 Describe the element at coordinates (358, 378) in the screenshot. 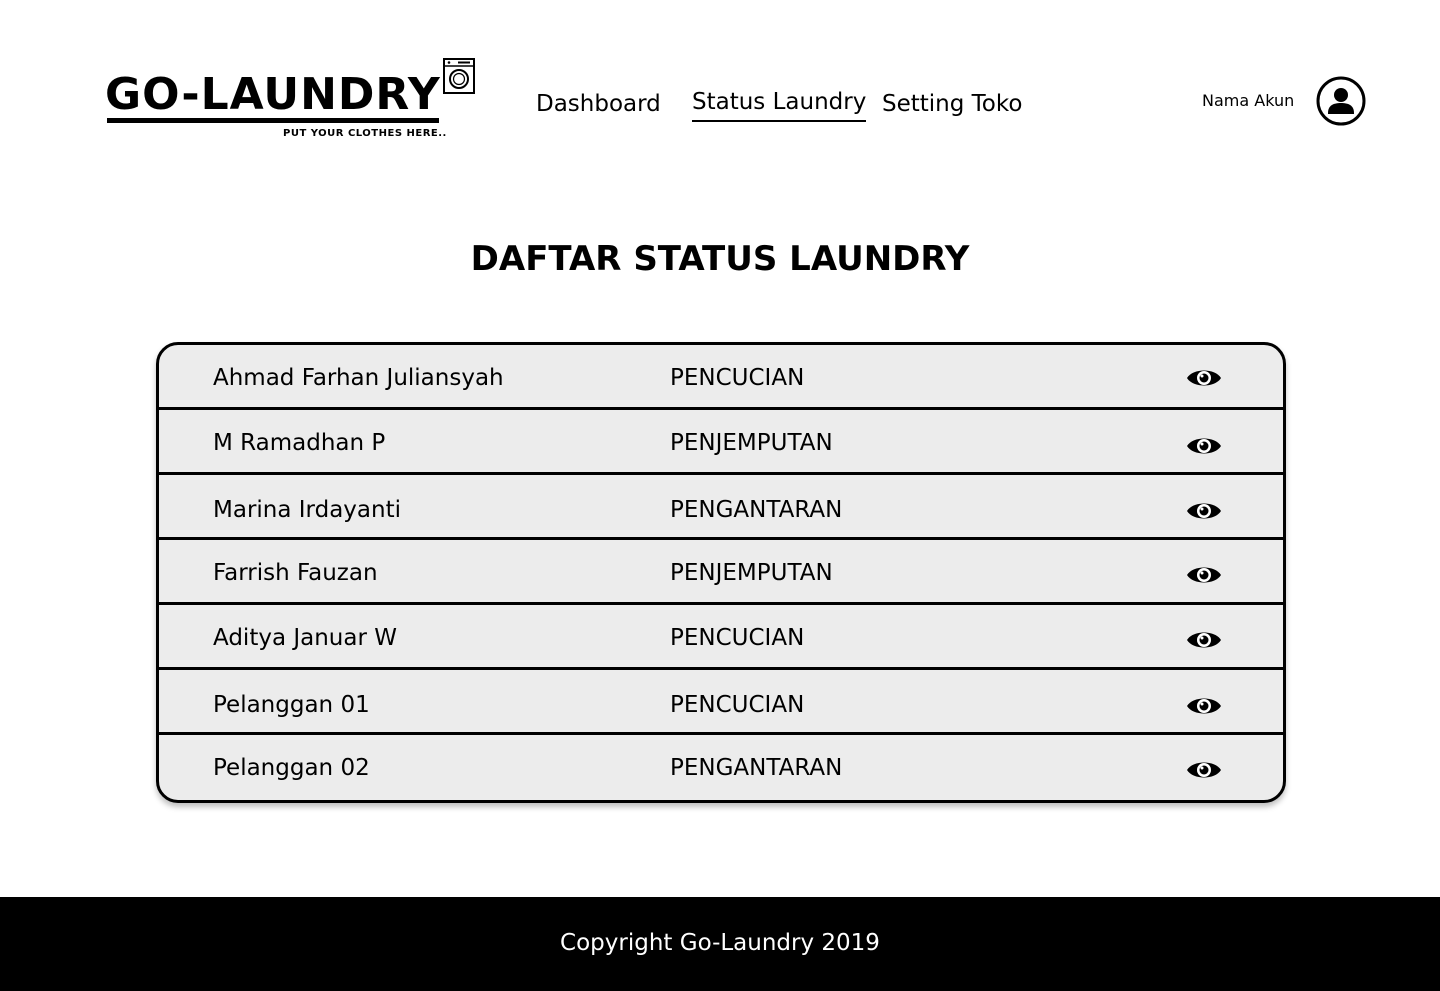

I see `customer-name: Ahmad Farhan Juliansyah` at that location.